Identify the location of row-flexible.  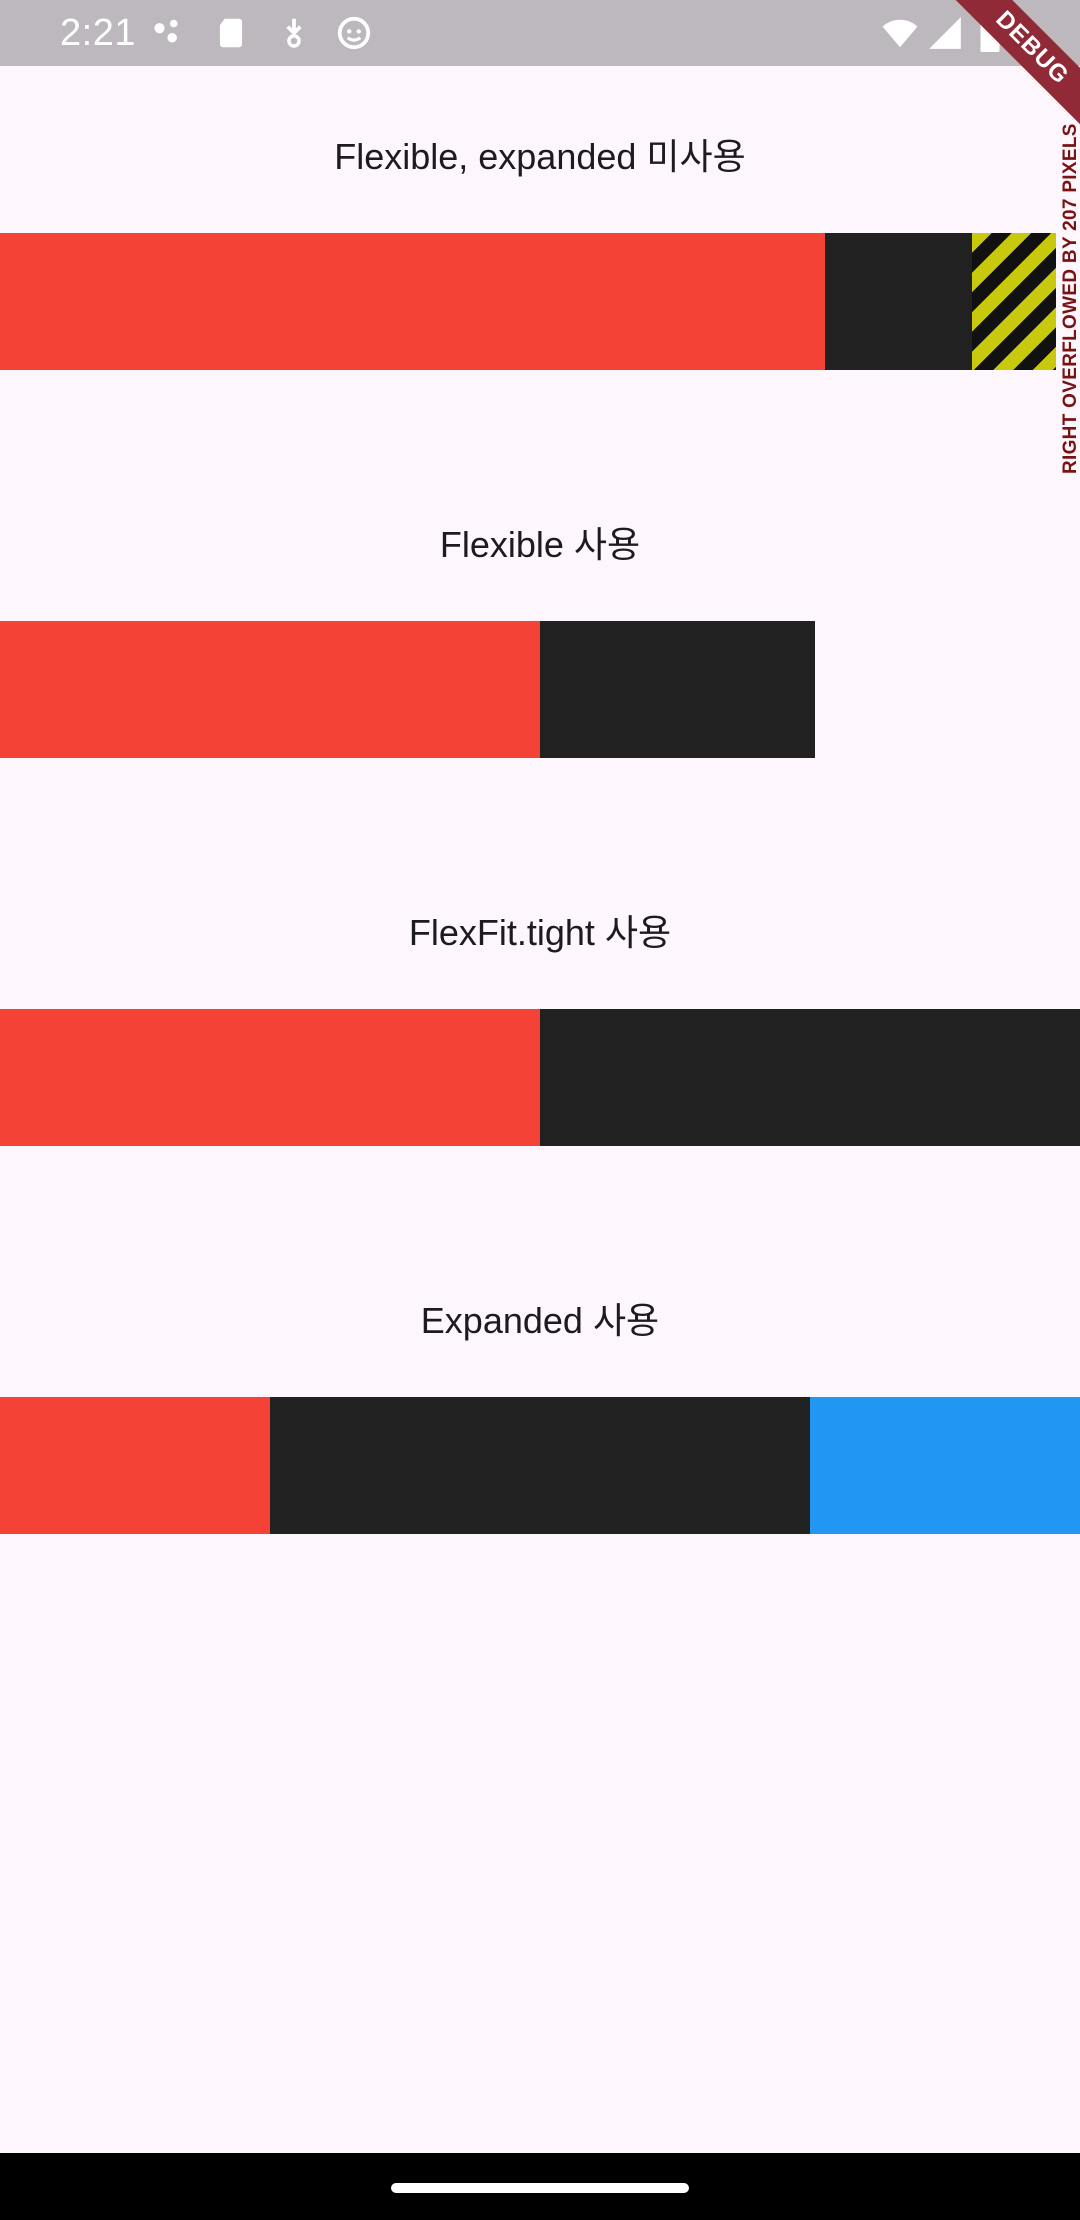
(540, 689).